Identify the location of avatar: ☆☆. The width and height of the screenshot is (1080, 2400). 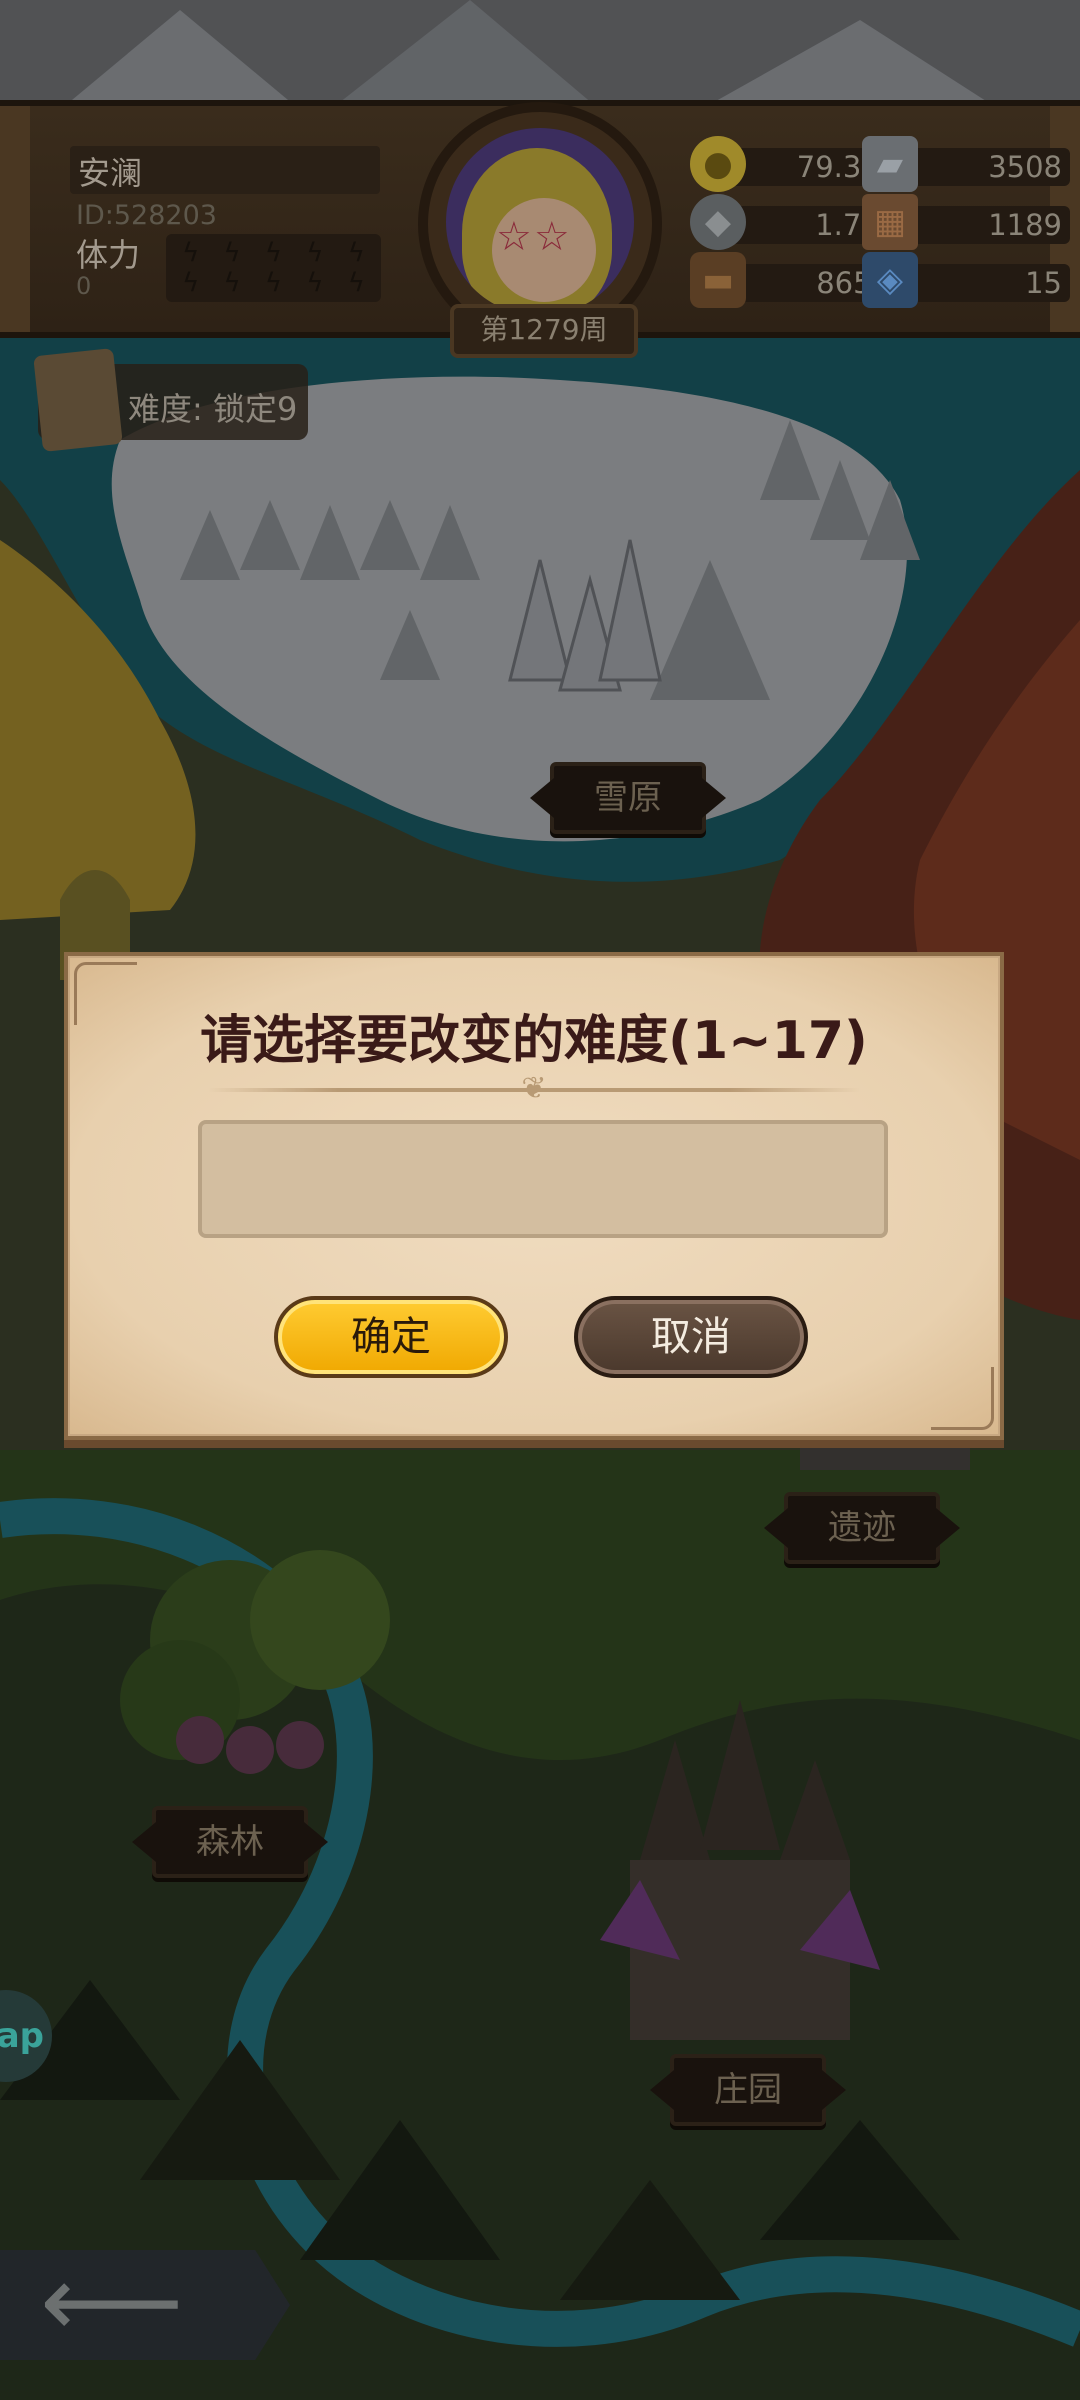
(540, 222).